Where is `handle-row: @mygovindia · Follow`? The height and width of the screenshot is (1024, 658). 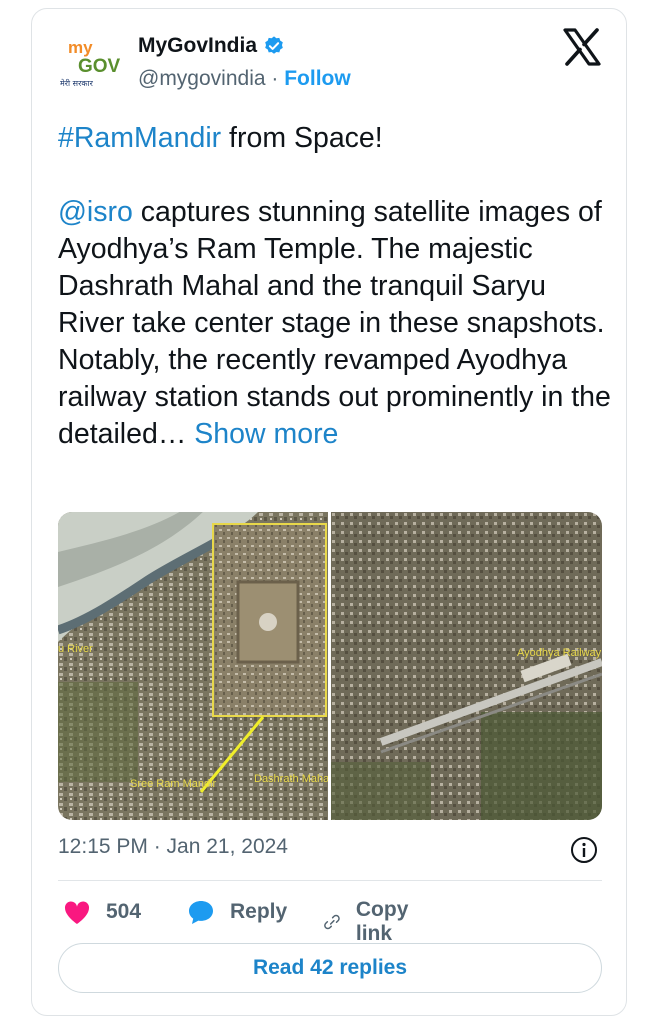
handle-row: @mygovindia · Follow is located at coordinates (244, 79).